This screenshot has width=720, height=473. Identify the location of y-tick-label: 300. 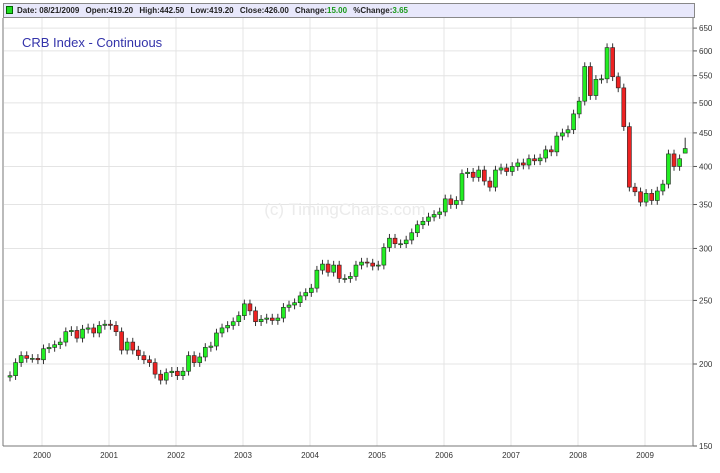
(706, 248).